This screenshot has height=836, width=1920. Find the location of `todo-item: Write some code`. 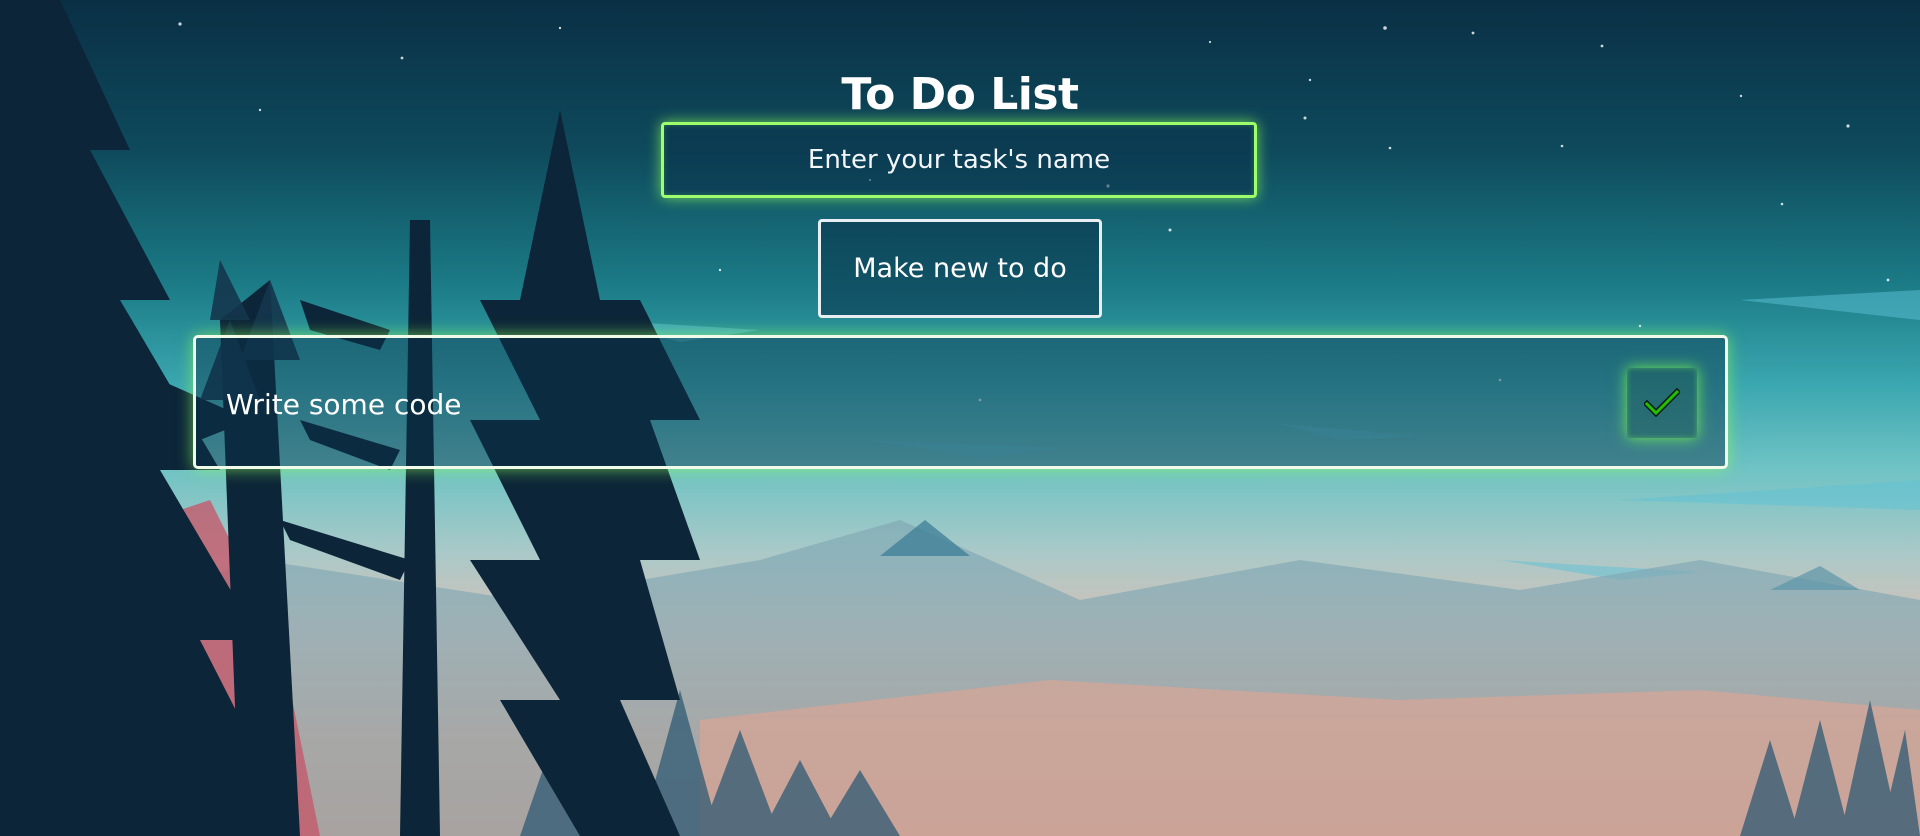

todo-item: Write some code is located at coordinates (960, 402).